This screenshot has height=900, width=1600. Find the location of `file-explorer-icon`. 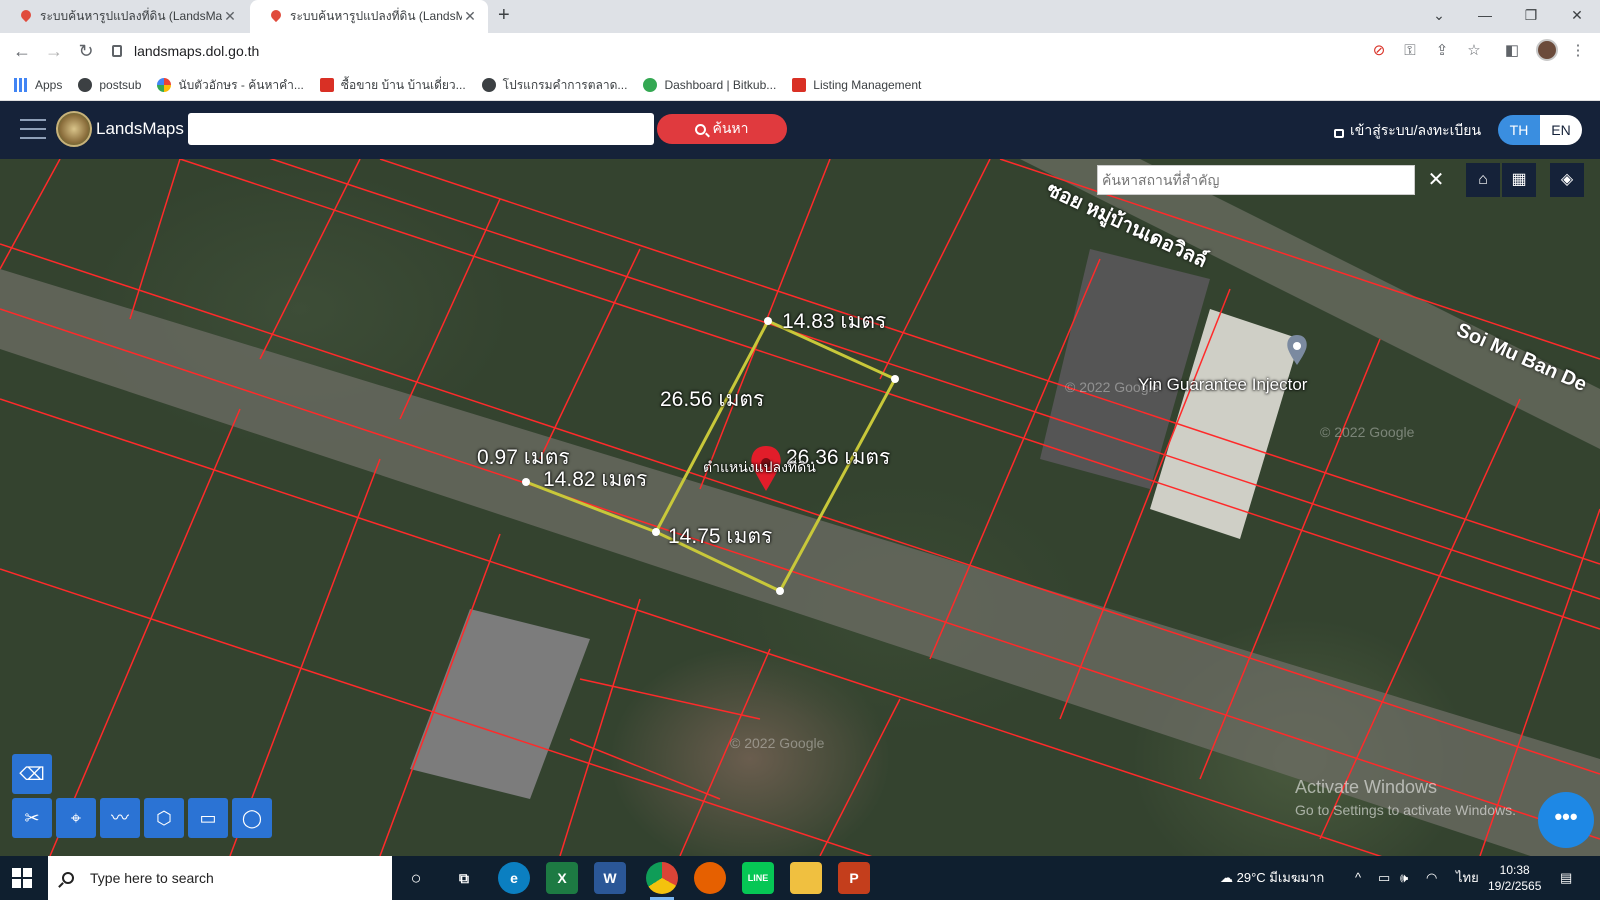

file-explorer-icon is located at coordinates (806, 878).